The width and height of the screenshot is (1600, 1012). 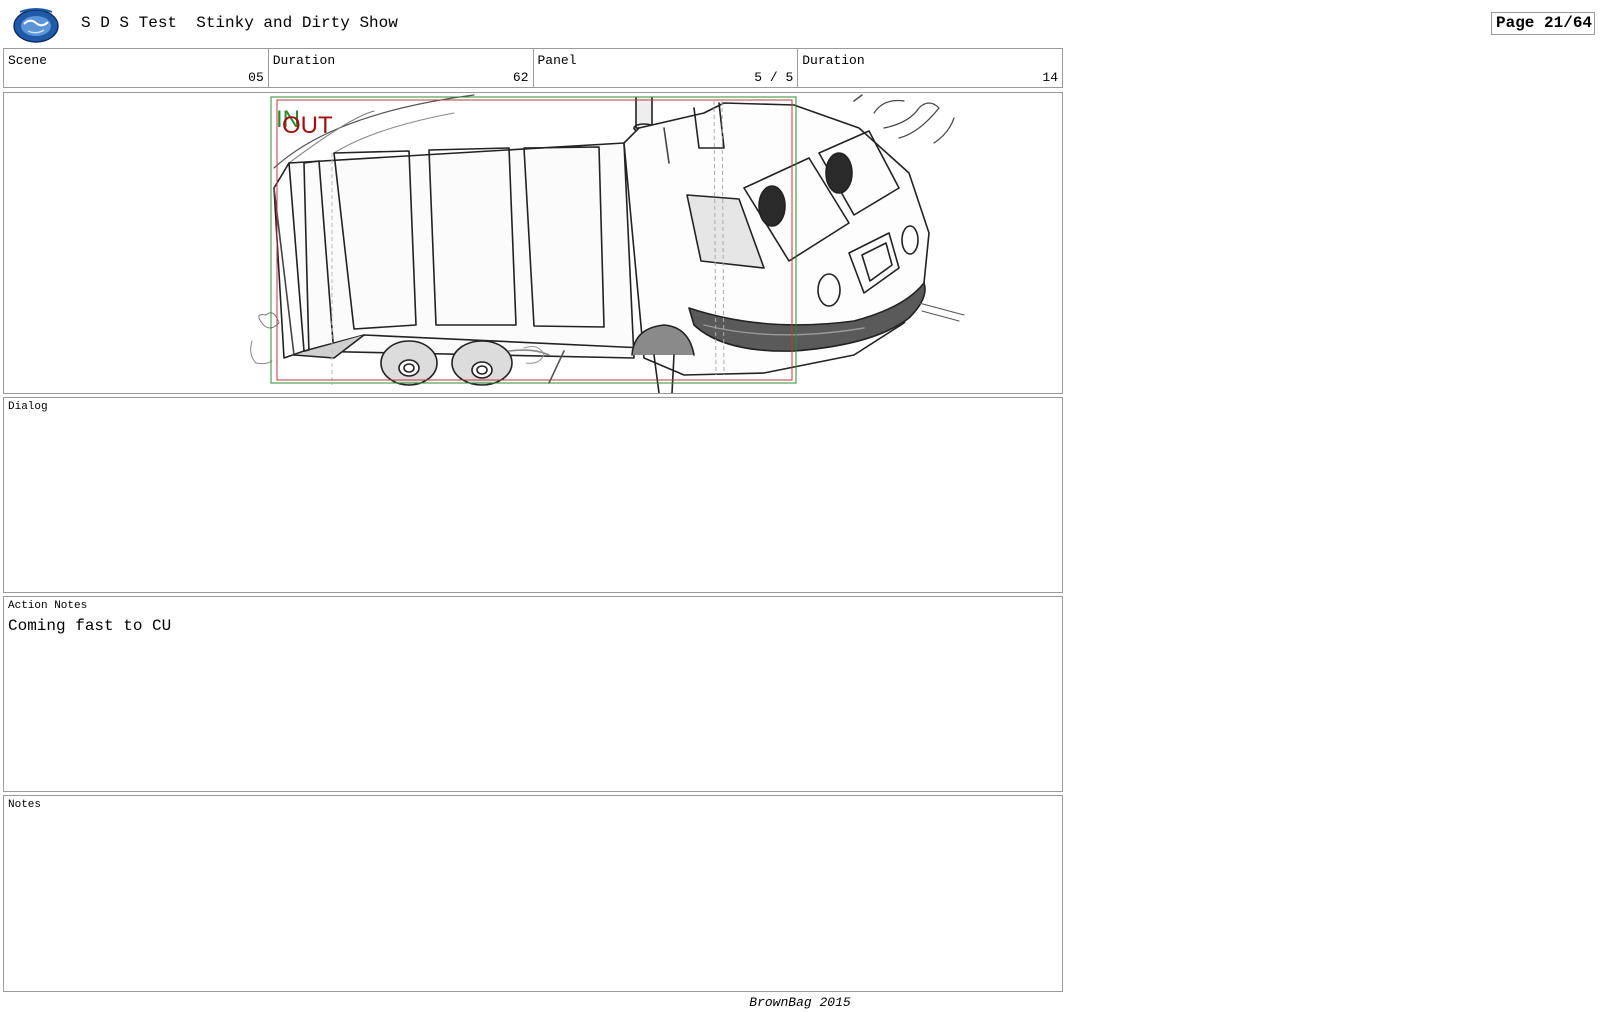 I want to click on scene-duration-value: 62, so click(x=520, y=77).